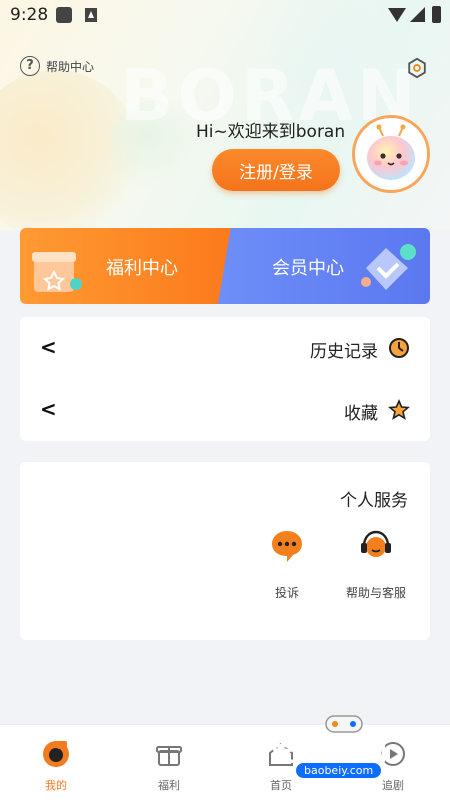  What do you see at coordinates (30, 66) in the screenshot?
I see `question-icon: ?` at bounding box center [30, 66].